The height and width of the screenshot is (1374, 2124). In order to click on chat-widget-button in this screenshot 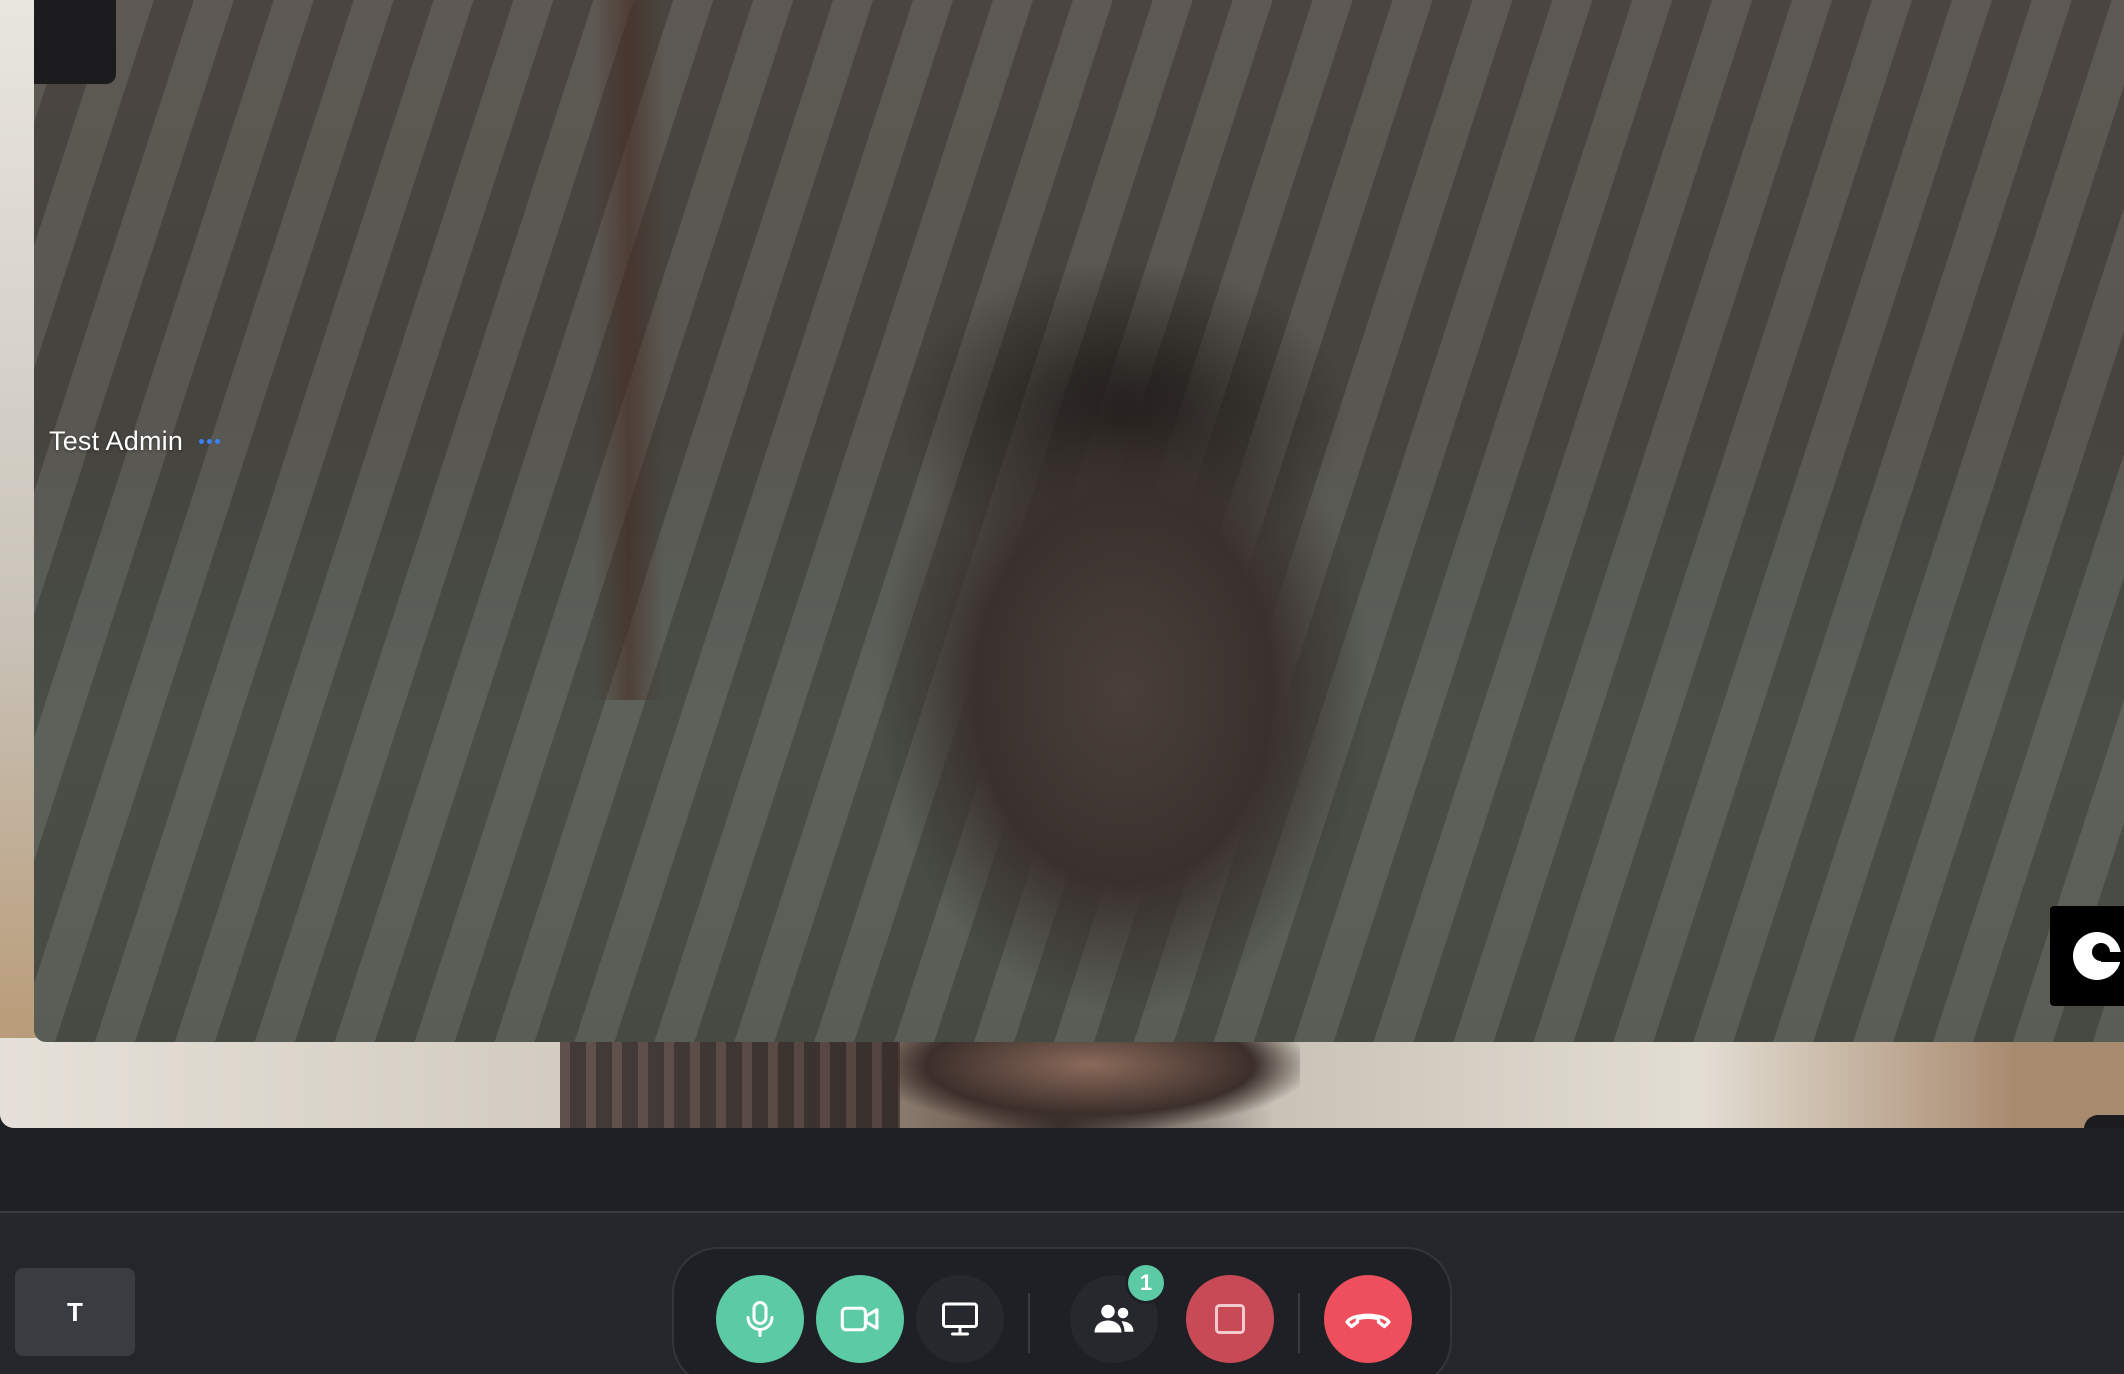, I will do `click(2087, 956)`.